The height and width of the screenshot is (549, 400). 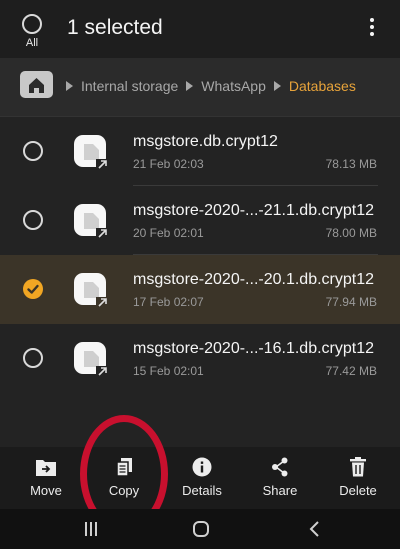 I want to click on file-date: 20 Feb 02:01, so click(x=168, y=233).